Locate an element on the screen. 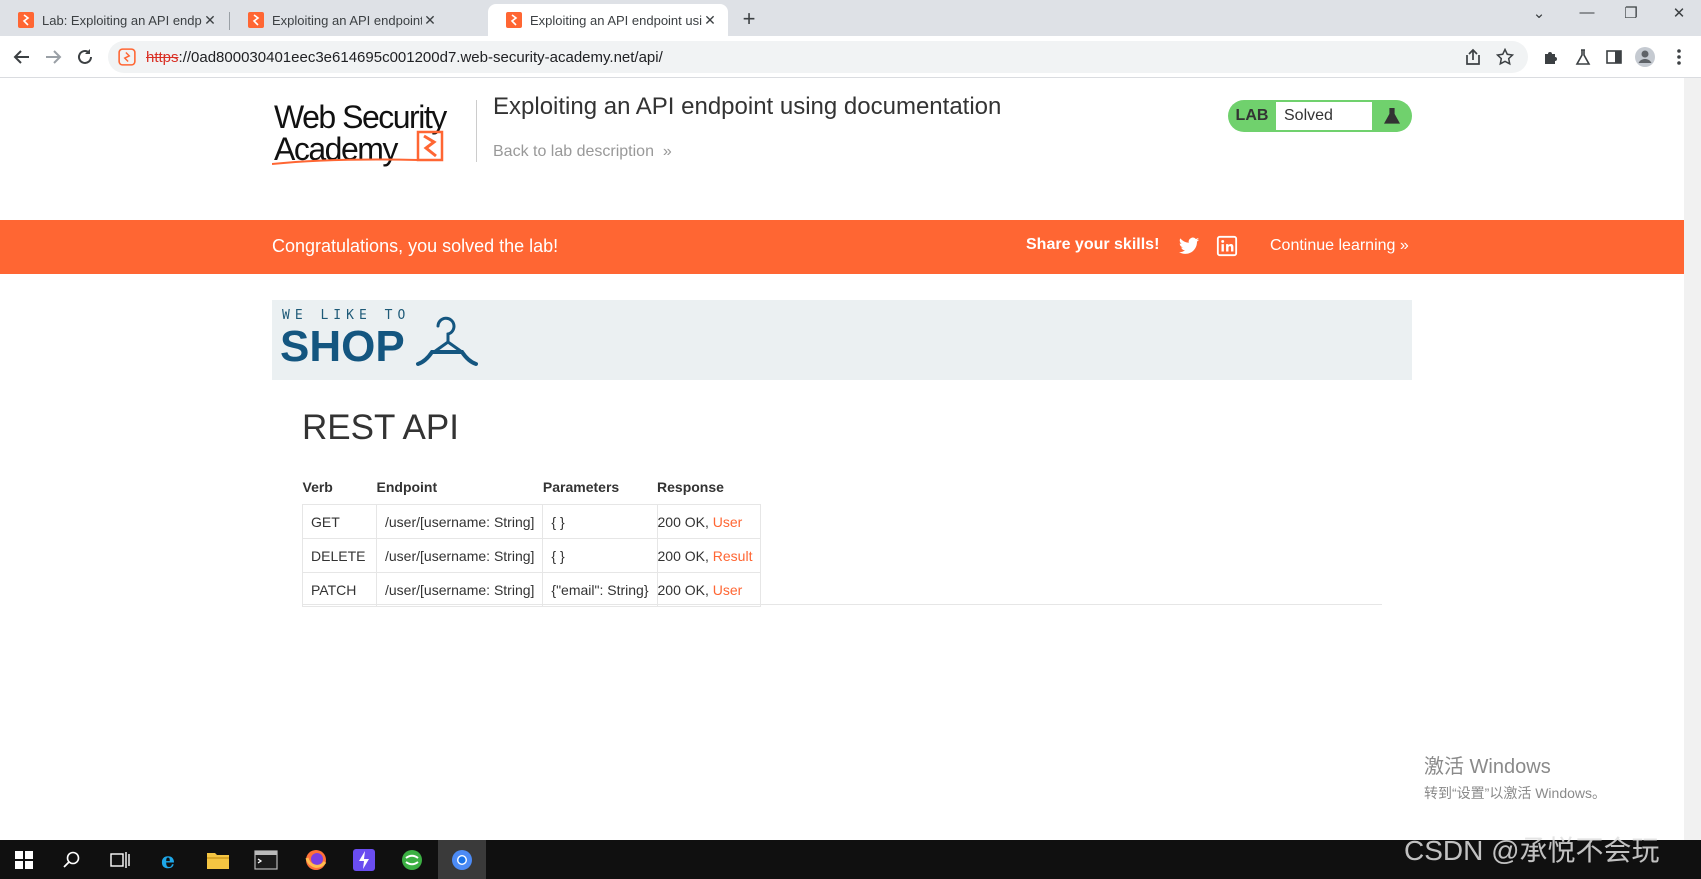 This screenshot has height=879, width=1701. verb-cell: PATCH is located at coordinates (339, 589).